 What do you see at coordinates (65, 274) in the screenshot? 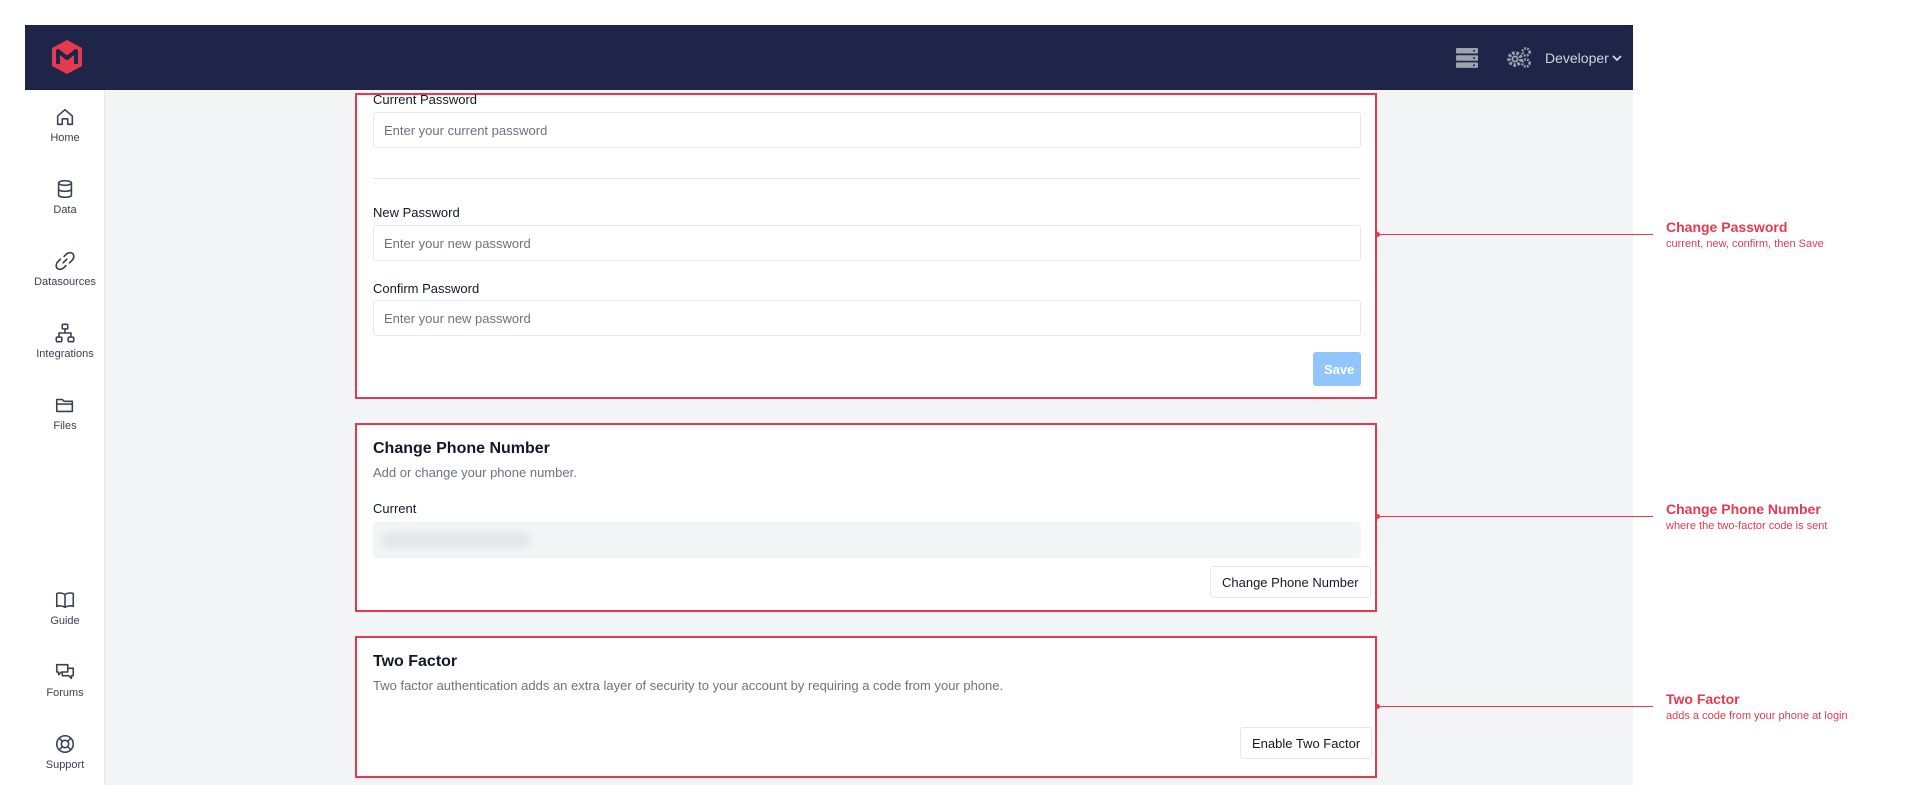
I see `sidebar-item-datasources: Datasources` at bounding box center [65, 274].